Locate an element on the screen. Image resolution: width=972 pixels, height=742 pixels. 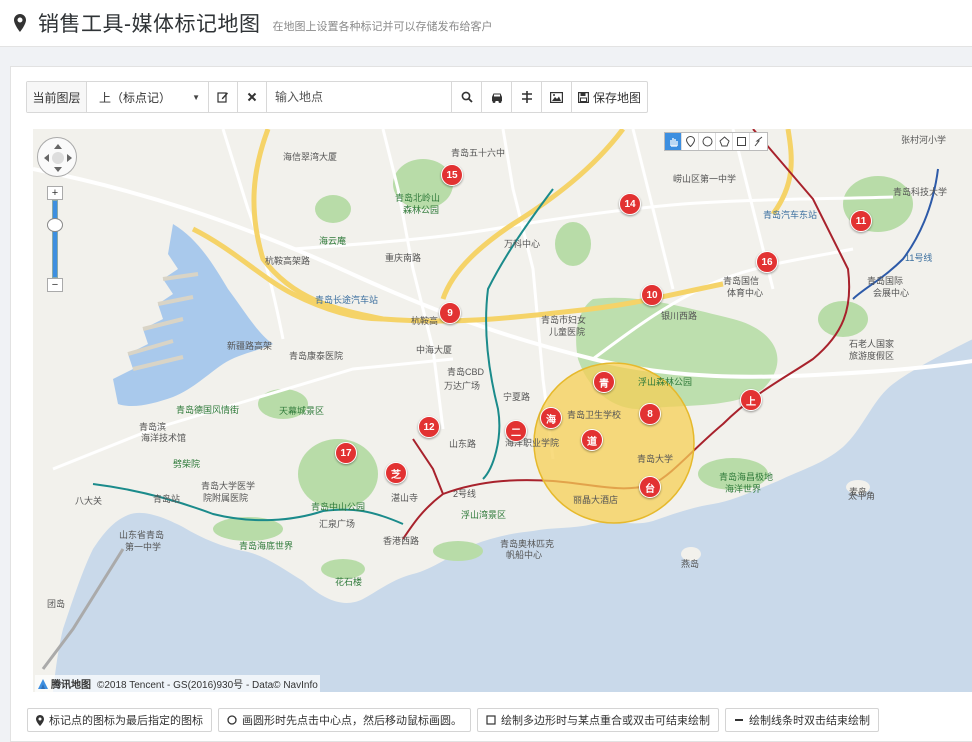
rectangle-tool is located at coordinates (741, 141).